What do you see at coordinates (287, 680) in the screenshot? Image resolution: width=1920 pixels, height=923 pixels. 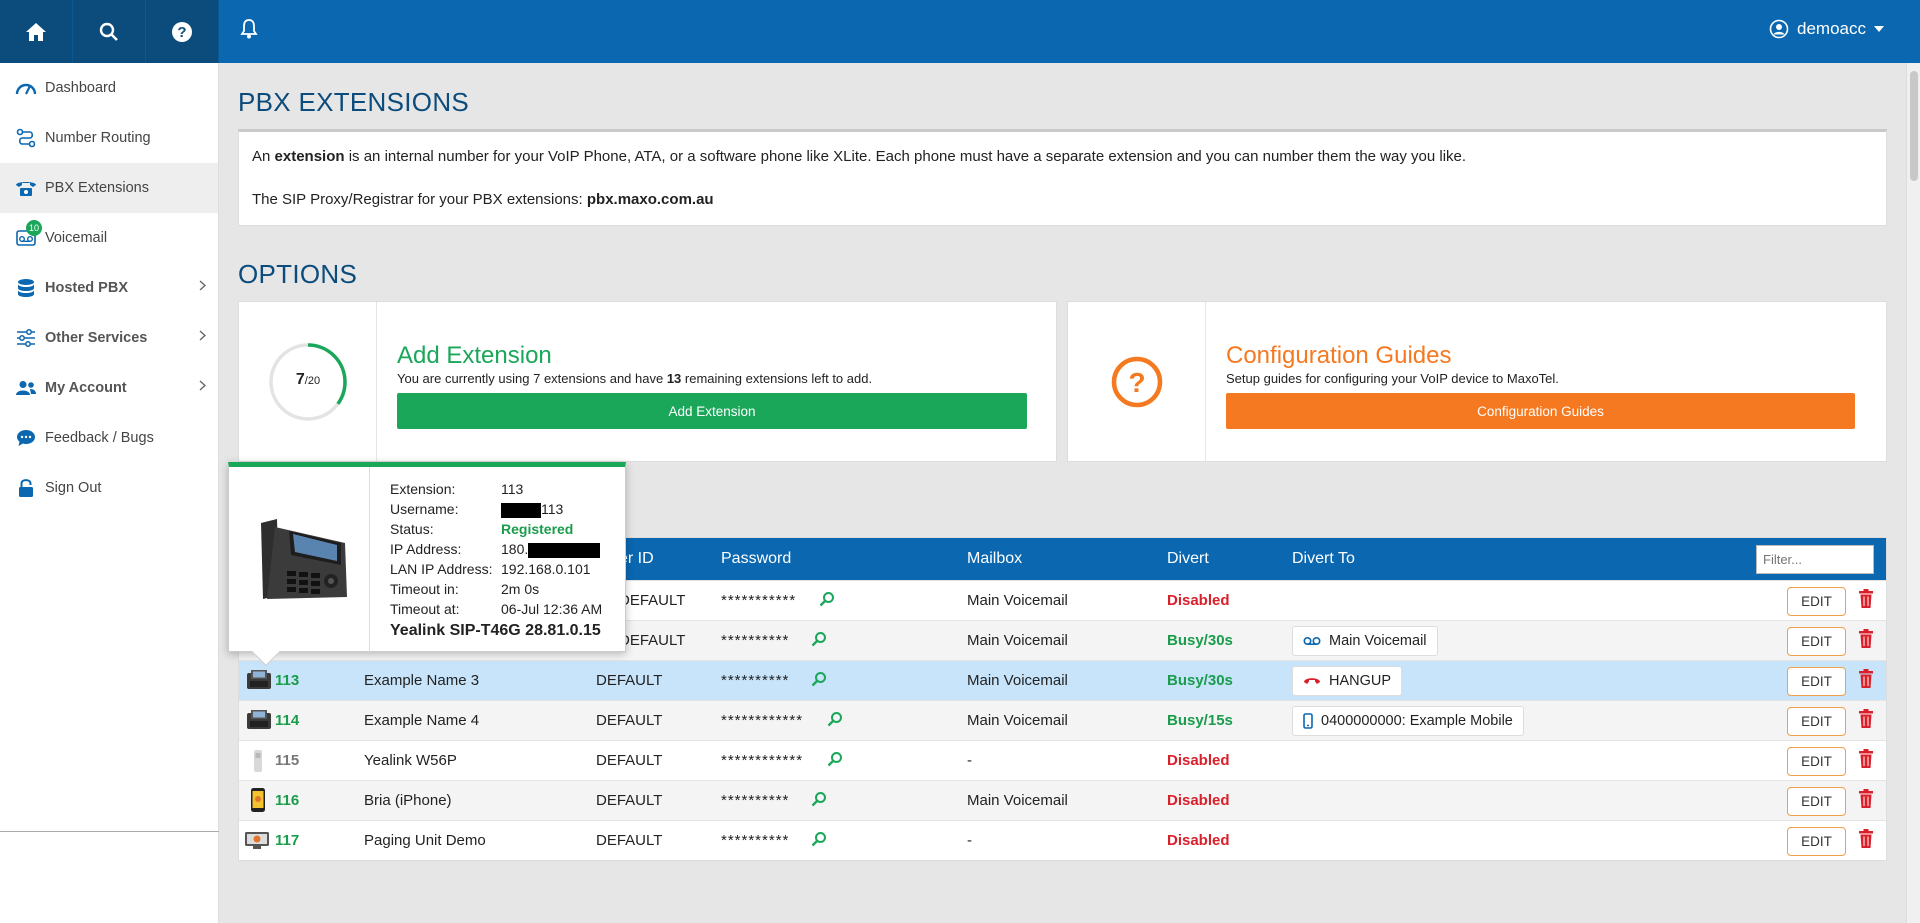 I see `extension-number: 113` at bounding box center [287, 680].